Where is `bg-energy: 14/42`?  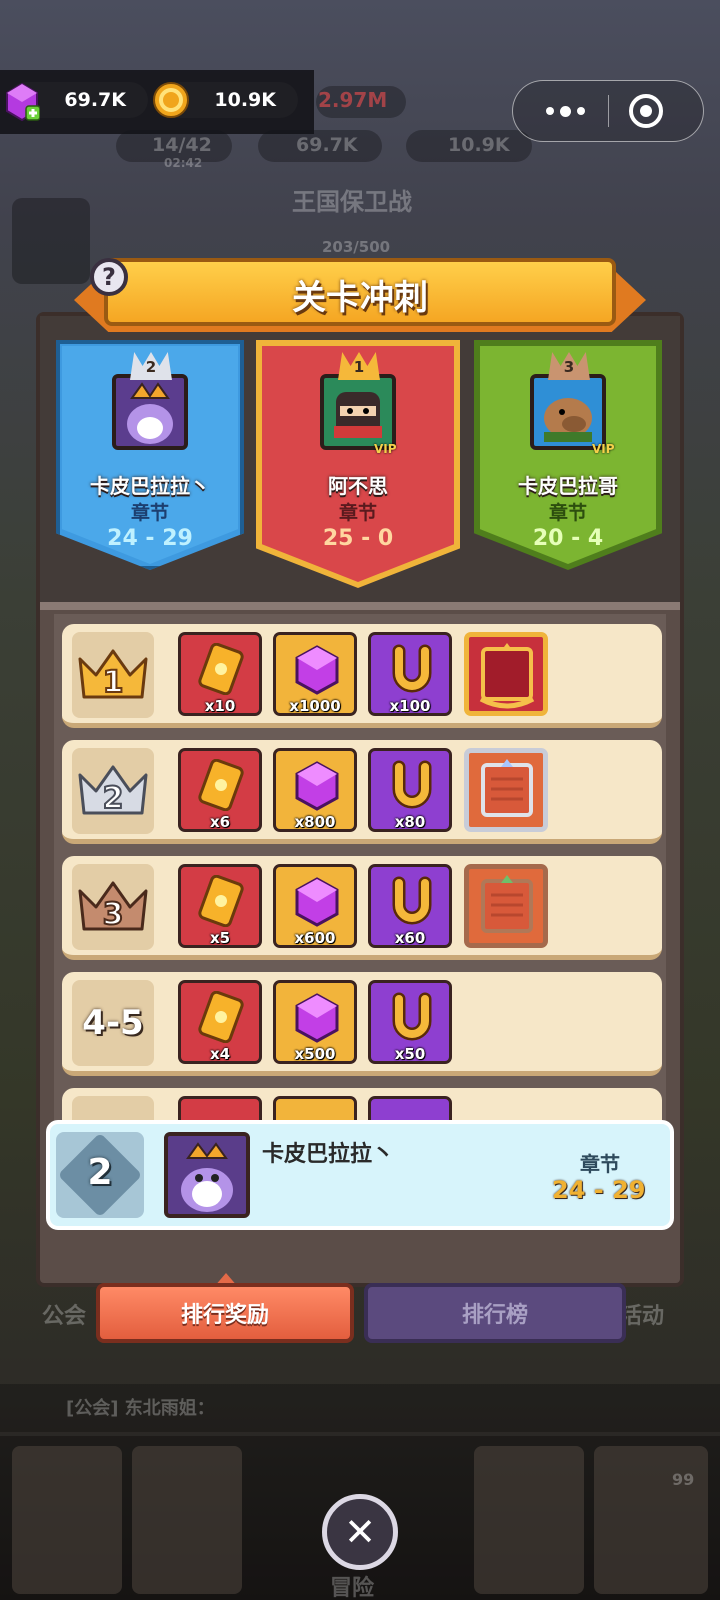 bg-energy: 14/42 is located at coordinates (182, 145).